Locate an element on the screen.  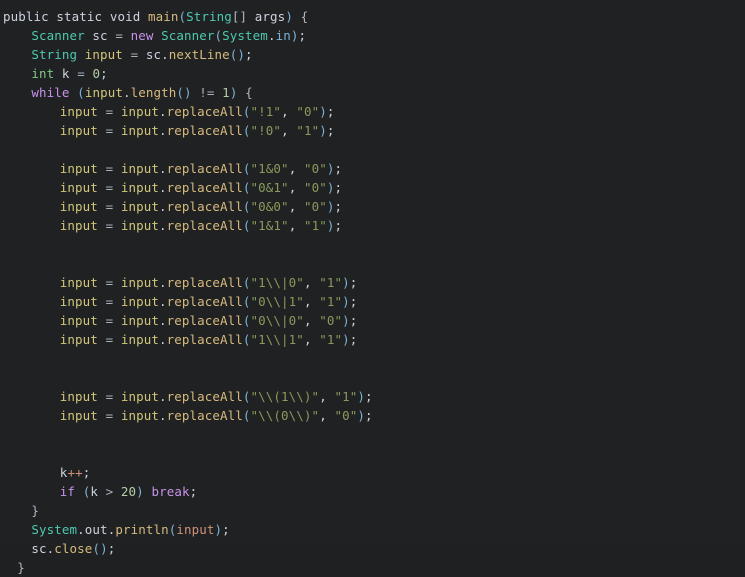
code-token: != is located at coordinates (207, 92).